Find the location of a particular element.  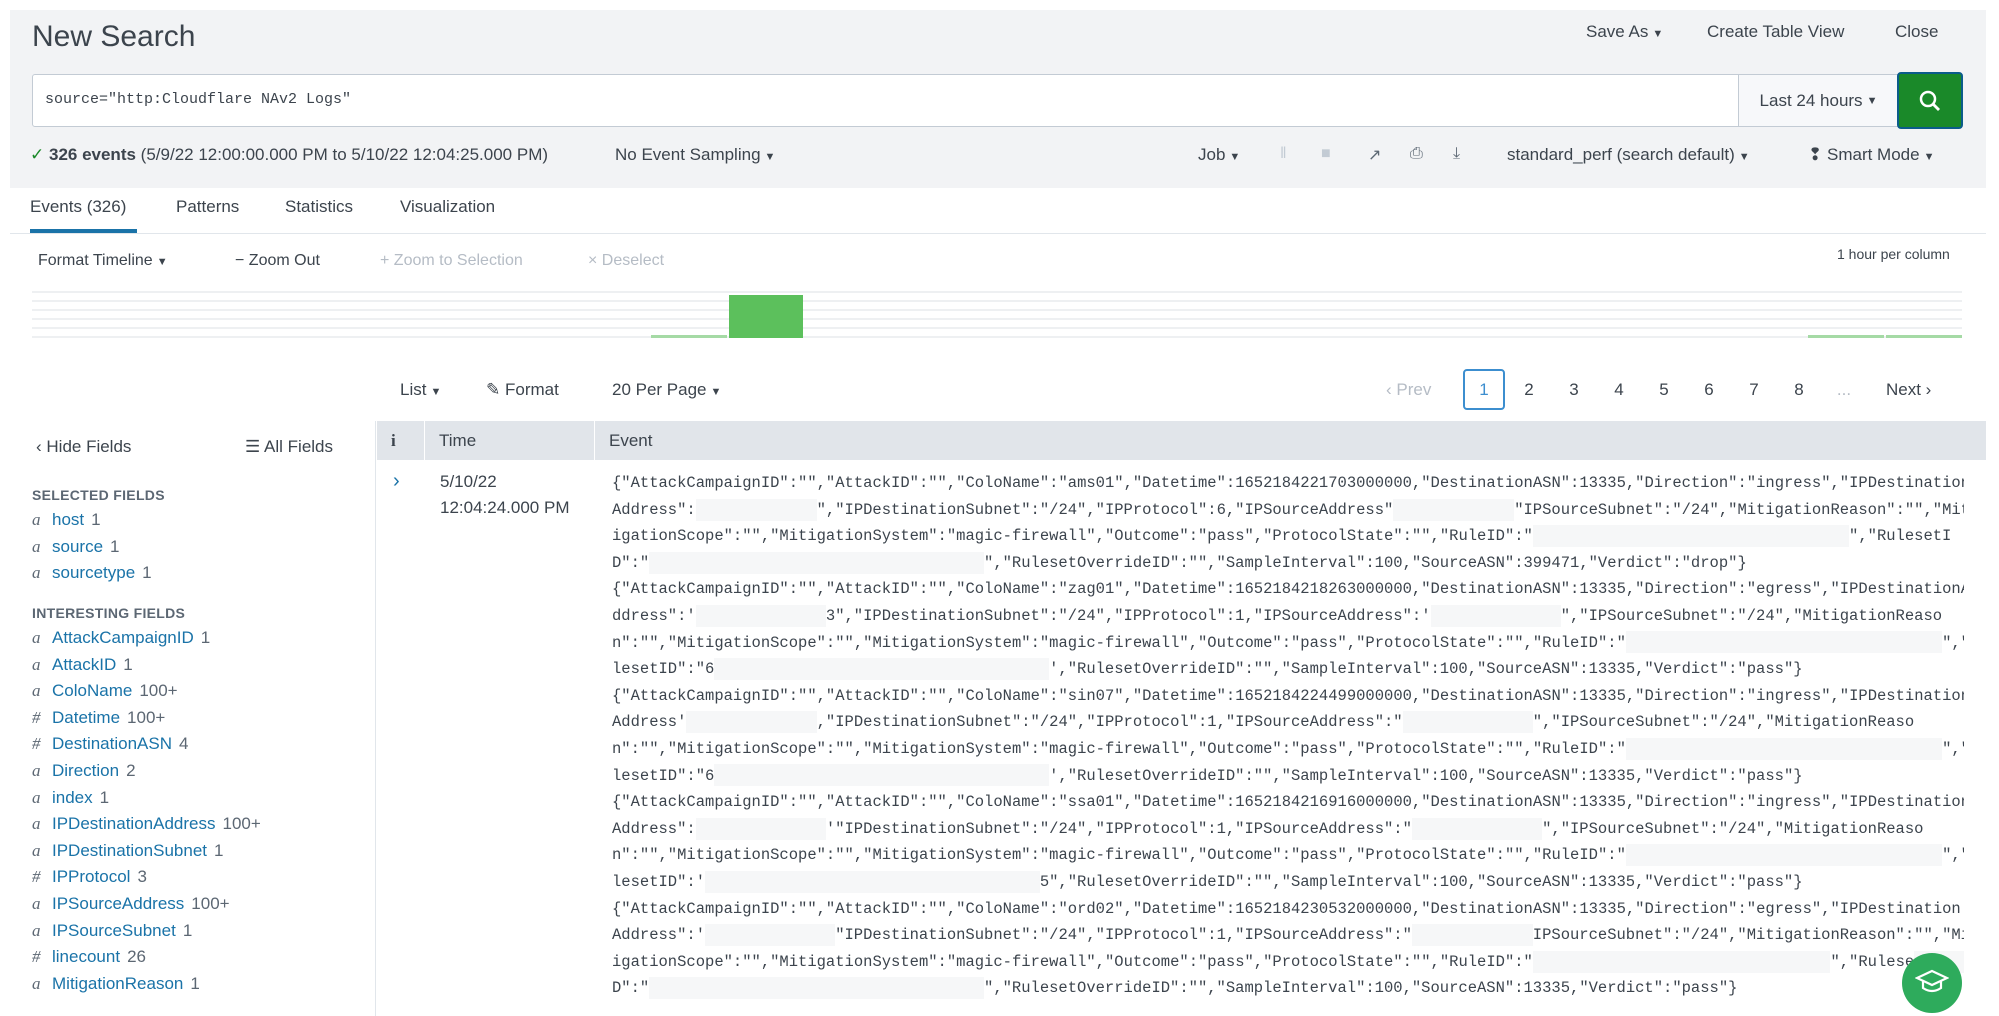

tab-visualization: Visualization is located at coordinates (447, 207).